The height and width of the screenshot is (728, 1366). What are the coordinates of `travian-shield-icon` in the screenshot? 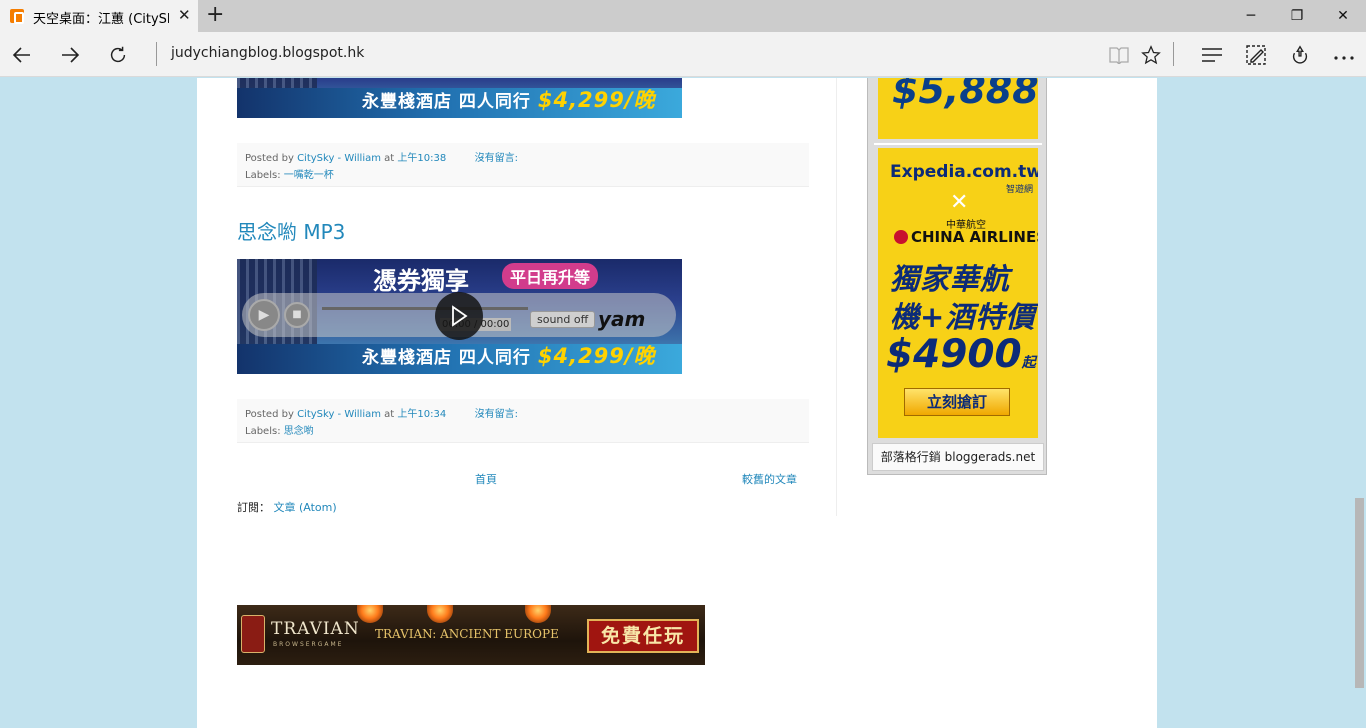 It's located at (253, 634).